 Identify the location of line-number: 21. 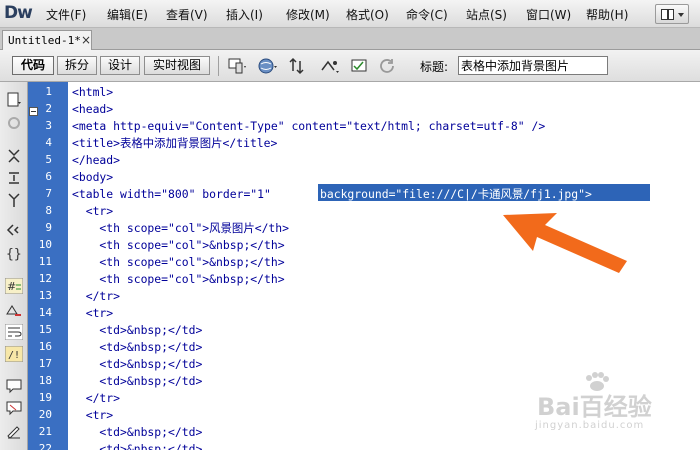
(45, 431).